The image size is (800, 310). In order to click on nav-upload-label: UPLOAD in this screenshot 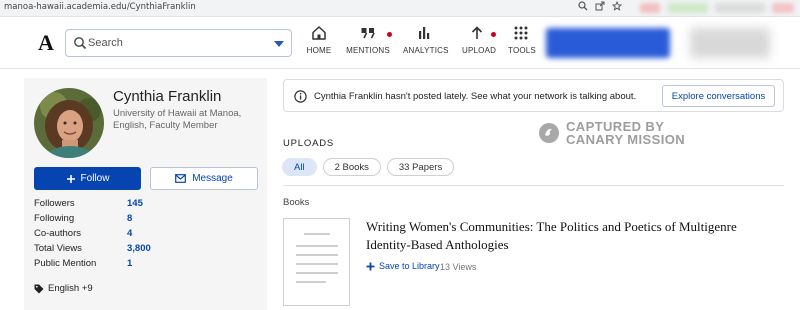, I will do `click(479, 50)`.